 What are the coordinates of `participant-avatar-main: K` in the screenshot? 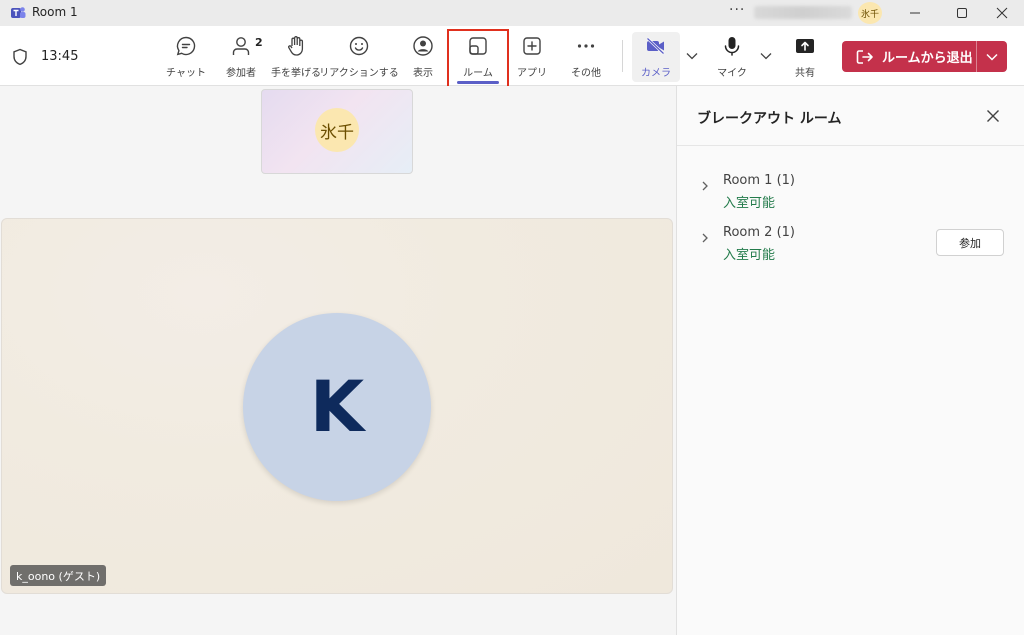 It's located at (337, 407).